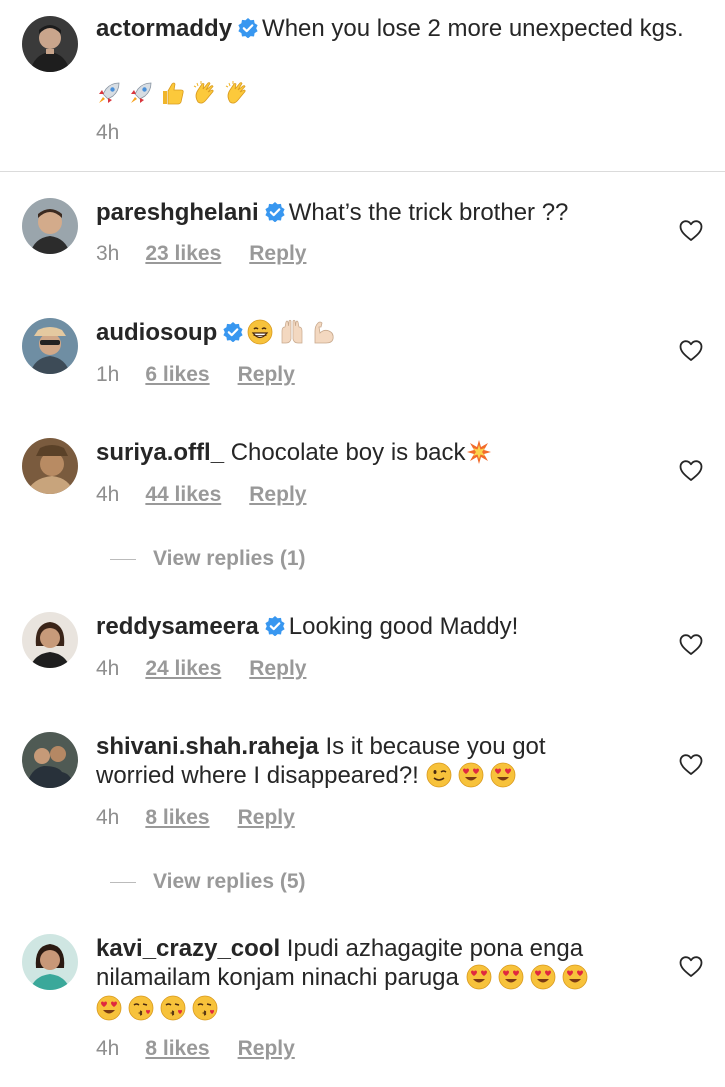  I want to click on comment-meta: 1h 6 likes Reply, so click(195, 375).